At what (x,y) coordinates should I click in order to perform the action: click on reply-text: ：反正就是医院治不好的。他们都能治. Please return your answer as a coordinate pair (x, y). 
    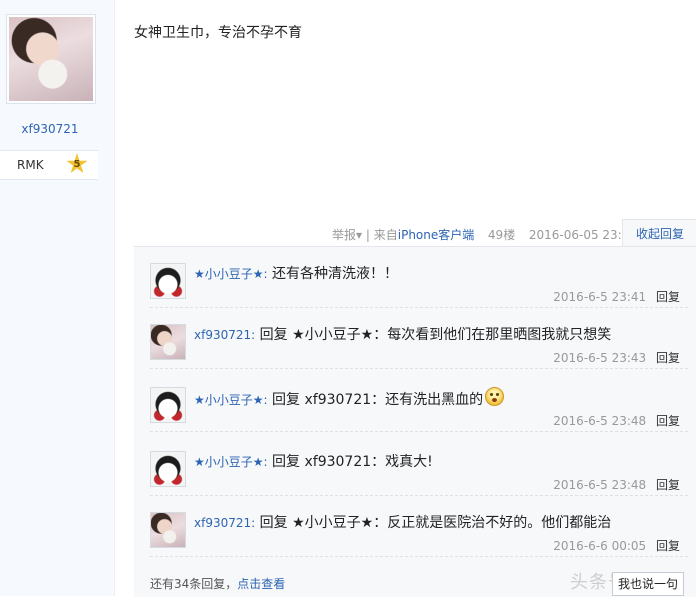
    Looking at the image, I should click on (492, 523).